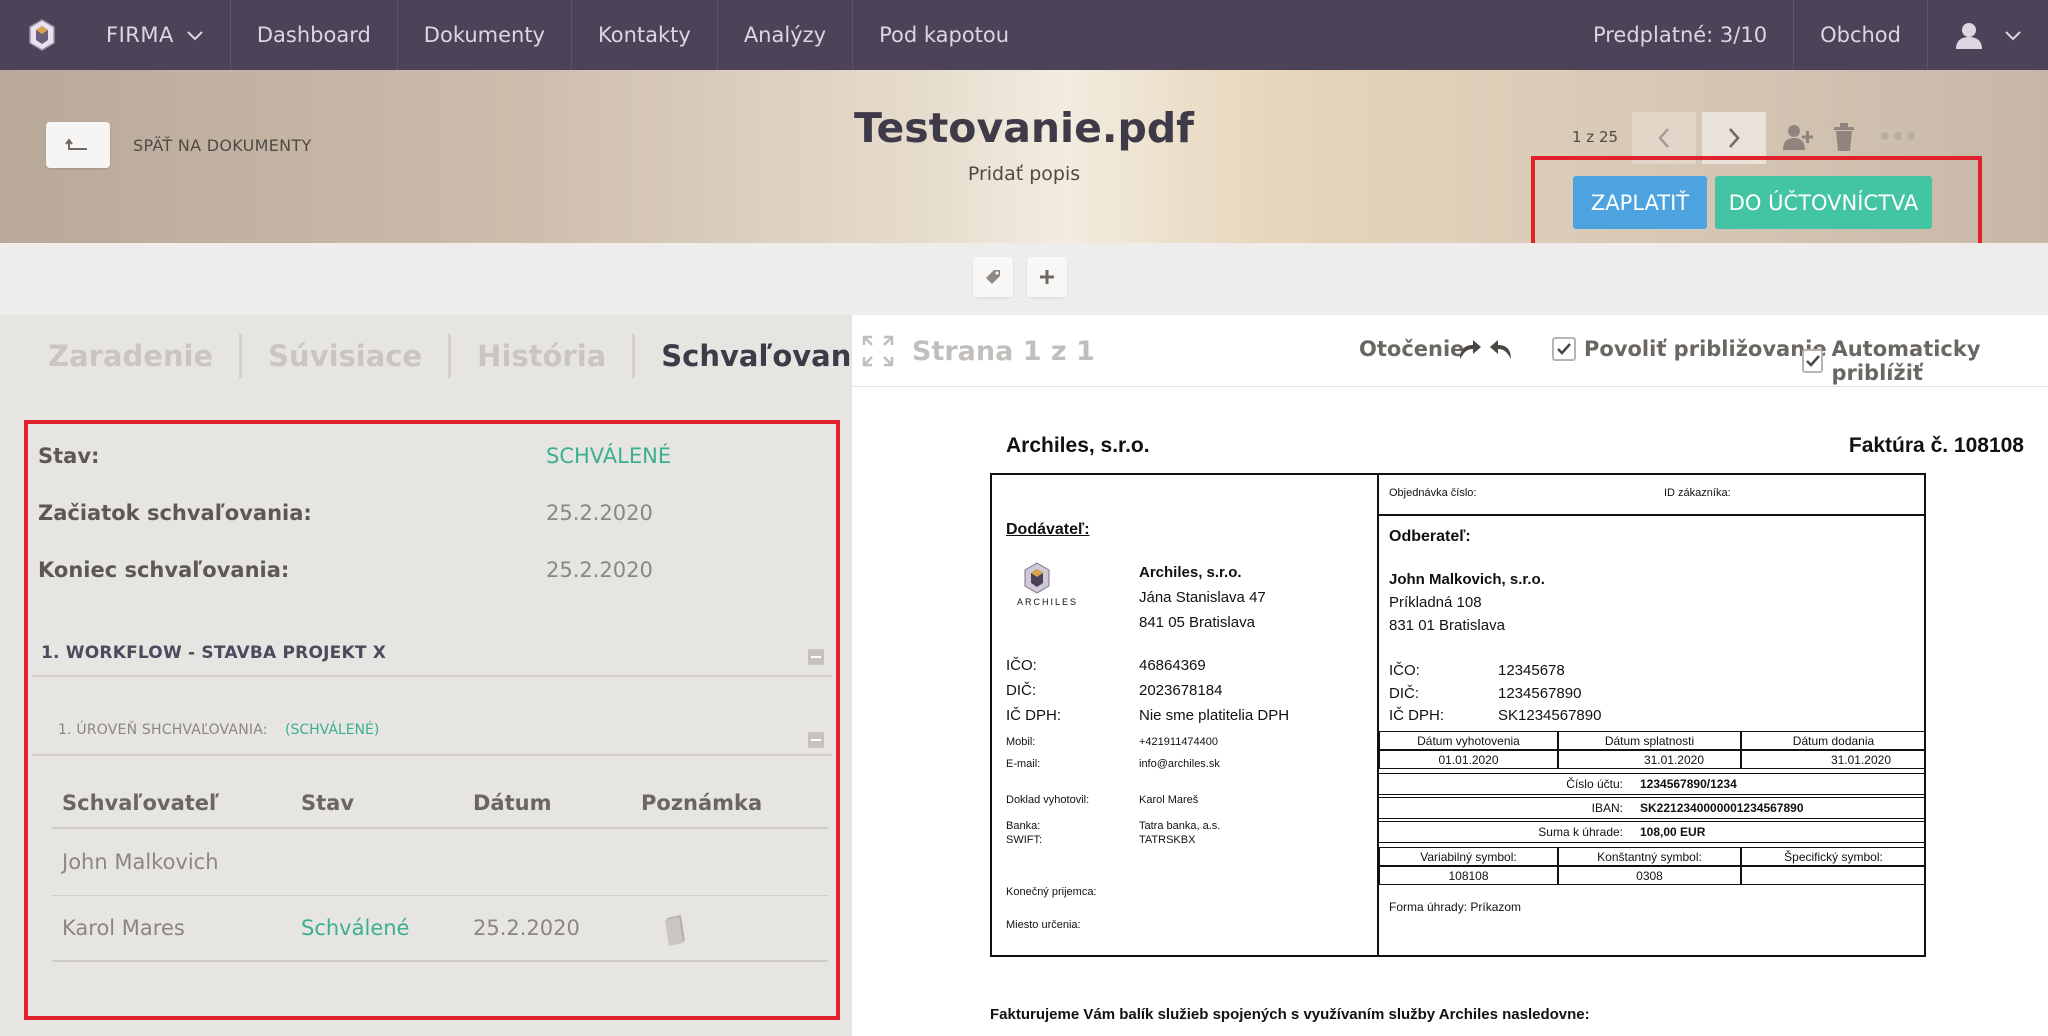 The height and width of the screenshot is (1036, 2048). What do you see at coordinates (599, 570) in the screenshot?
I see `end-value: 25.2.2020` at bounding box center [599, 570].